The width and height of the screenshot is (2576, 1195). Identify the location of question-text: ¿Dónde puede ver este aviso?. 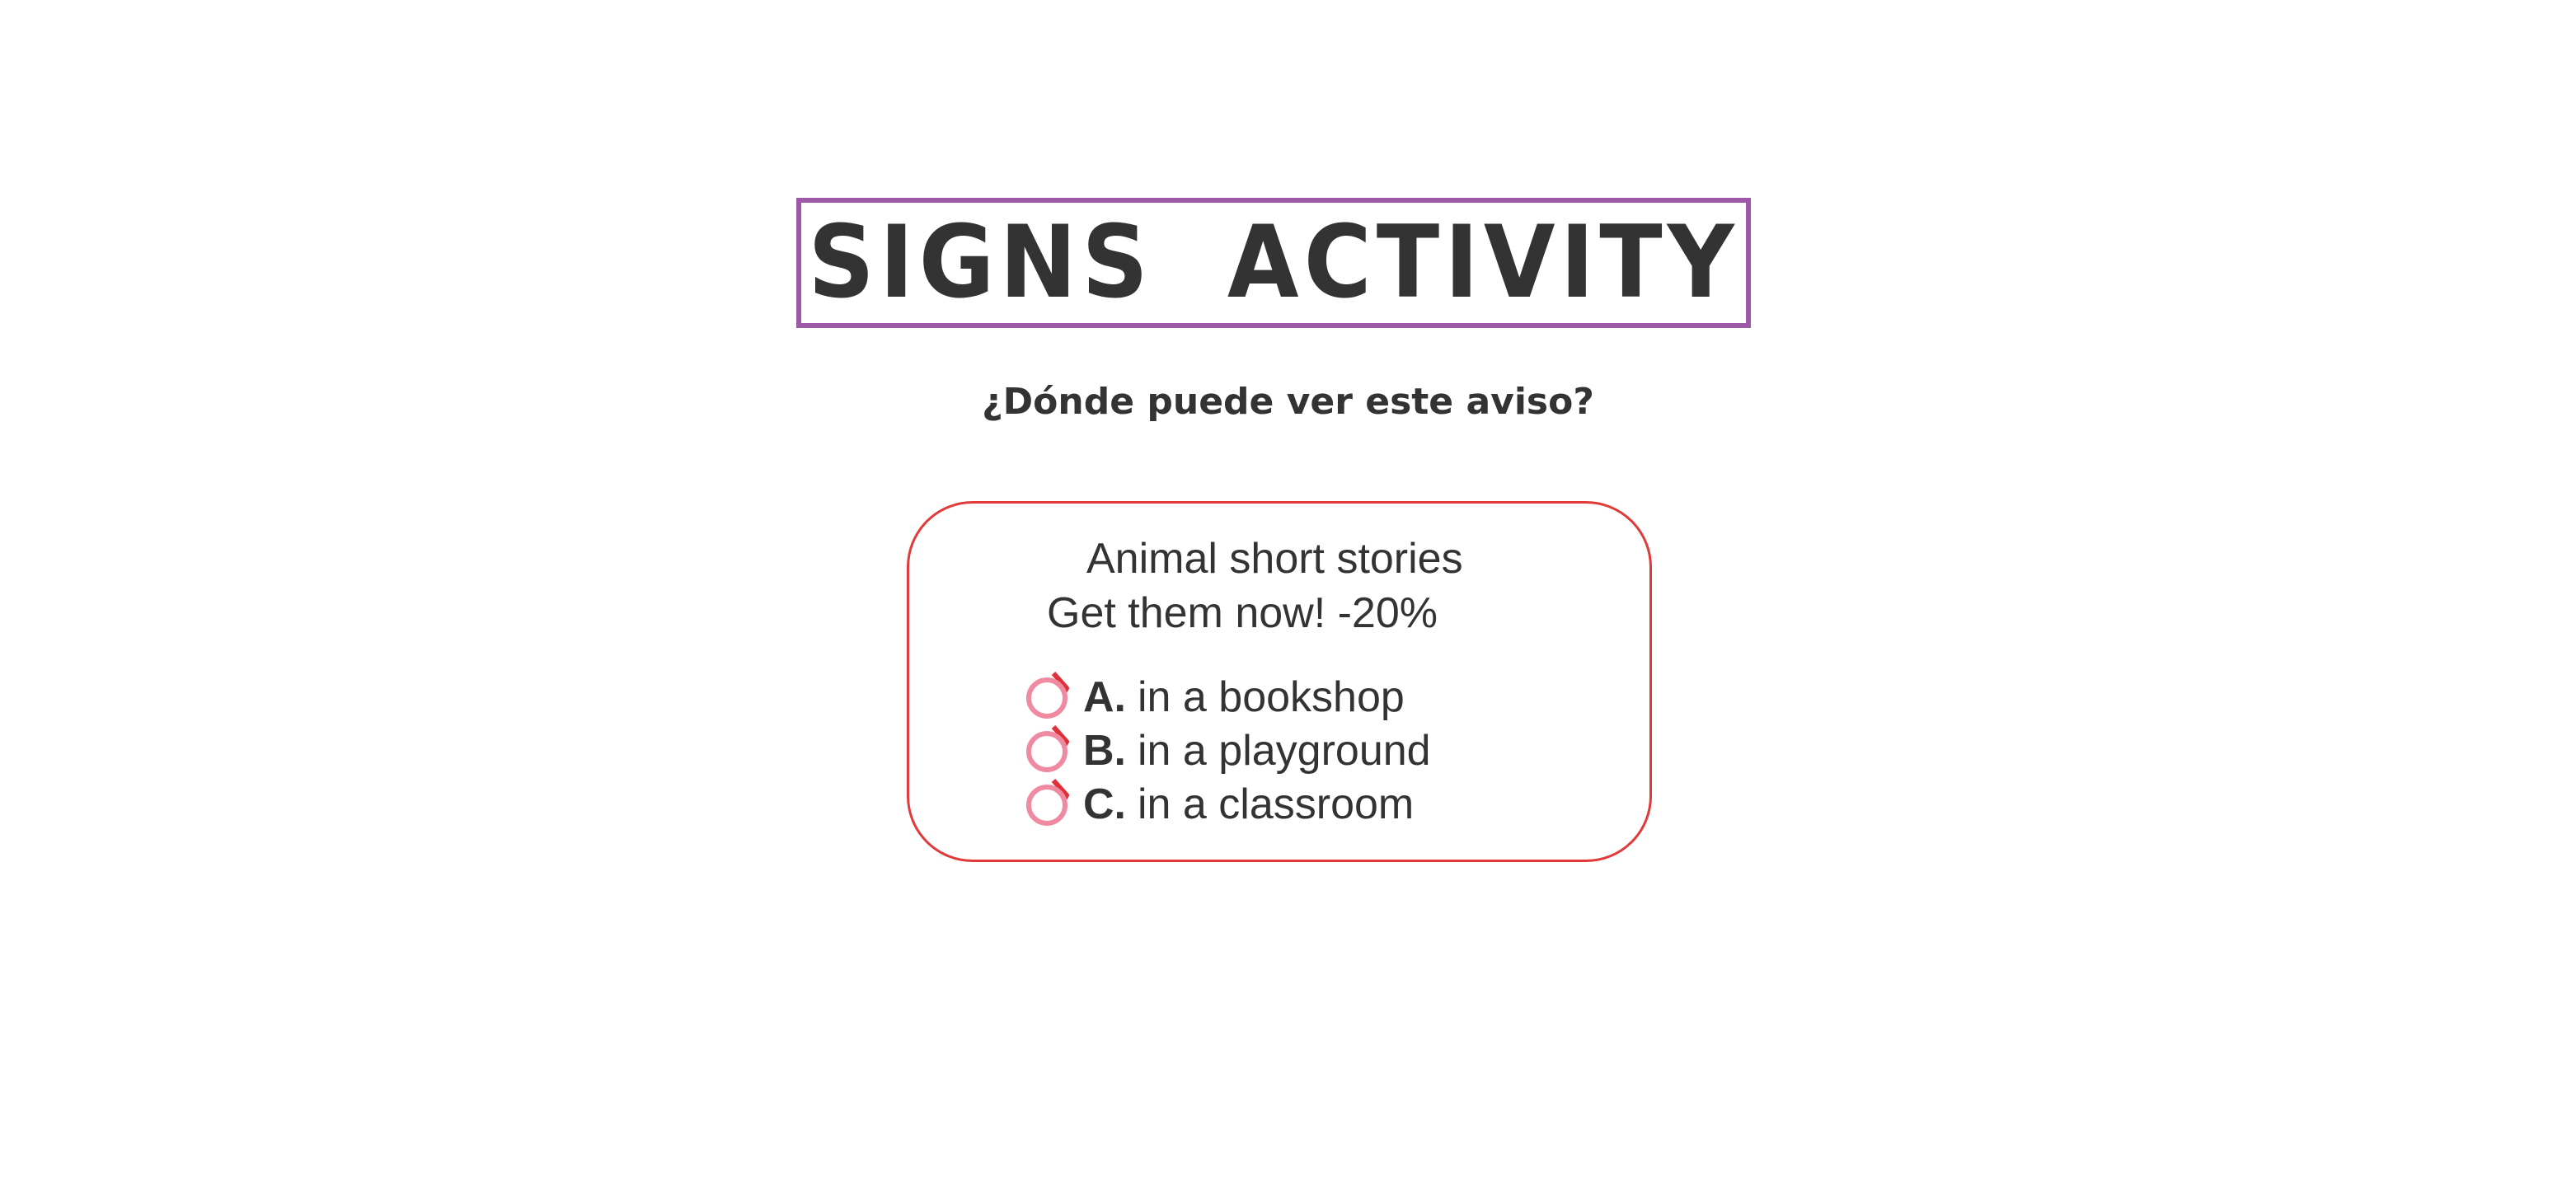
(1288, 402).